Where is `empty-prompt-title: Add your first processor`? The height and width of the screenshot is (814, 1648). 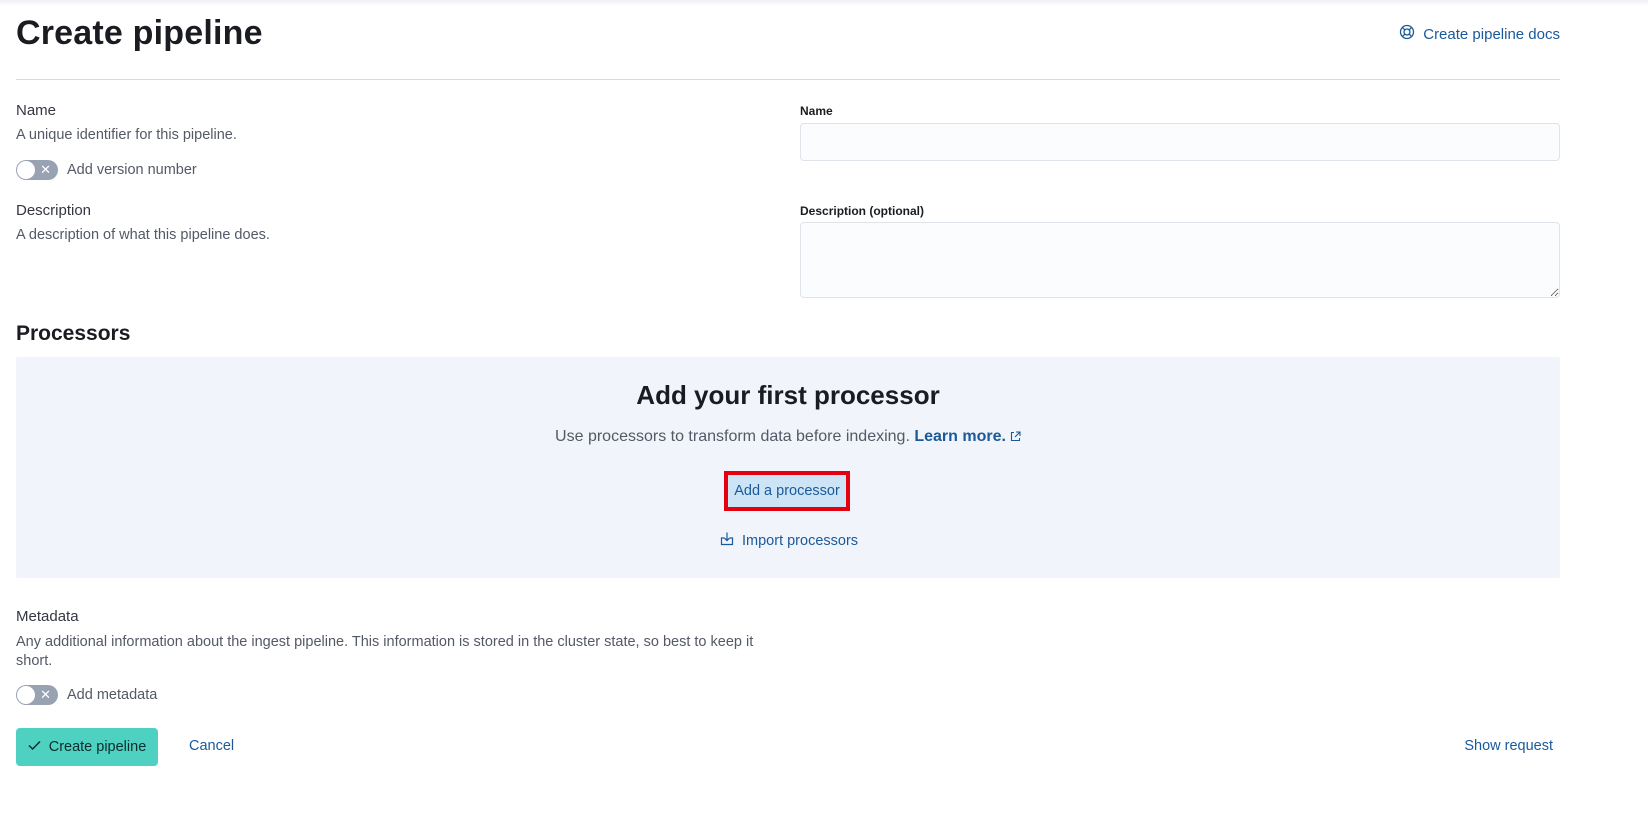 empty-prompt-title: Add your first processor is located at coordinates (788, 395).